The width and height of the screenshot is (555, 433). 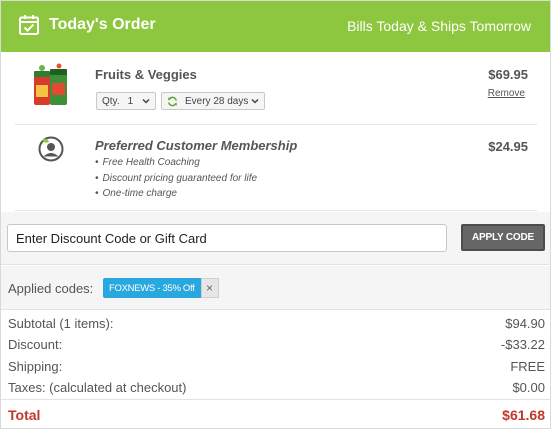 What do you see at coordinates (275, 288) in the screenshot?
I see `applied-codes-section: Applied codes: FOXNEWS - 35% Off ×` at bounding box center [275, 288].